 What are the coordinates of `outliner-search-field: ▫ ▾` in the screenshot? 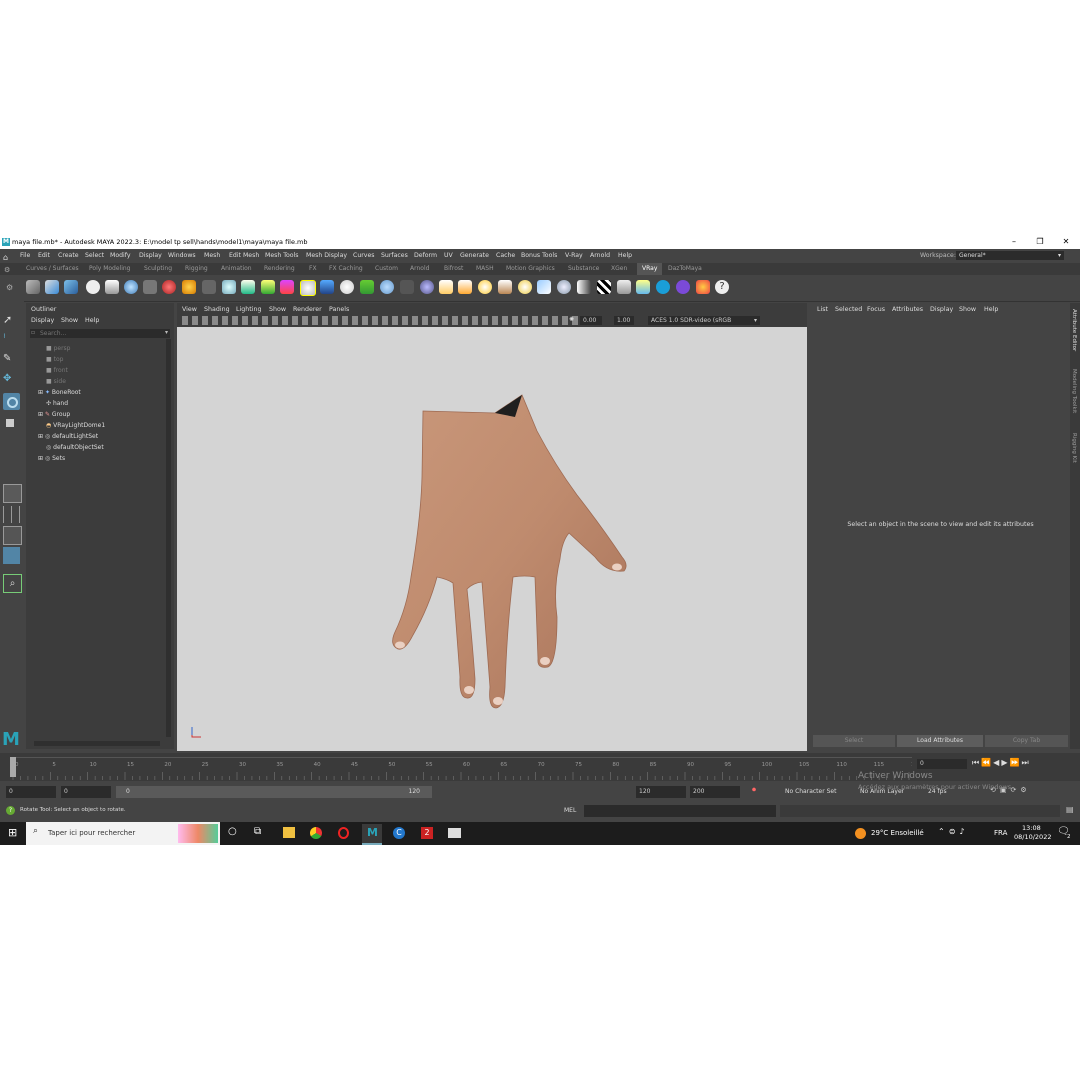 It's located at (100, 333).